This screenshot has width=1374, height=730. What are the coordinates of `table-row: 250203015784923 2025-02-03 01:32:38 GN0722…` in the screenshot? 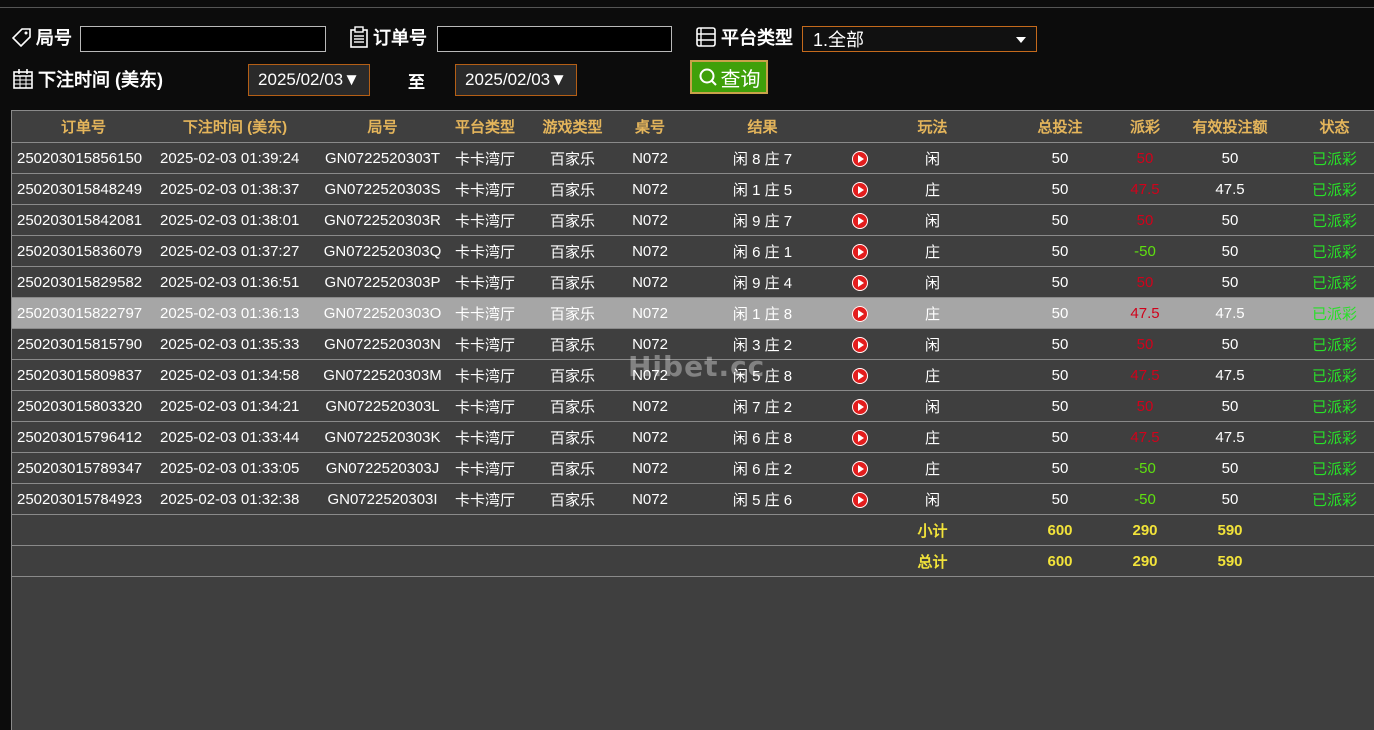 It's located at (693, 499).